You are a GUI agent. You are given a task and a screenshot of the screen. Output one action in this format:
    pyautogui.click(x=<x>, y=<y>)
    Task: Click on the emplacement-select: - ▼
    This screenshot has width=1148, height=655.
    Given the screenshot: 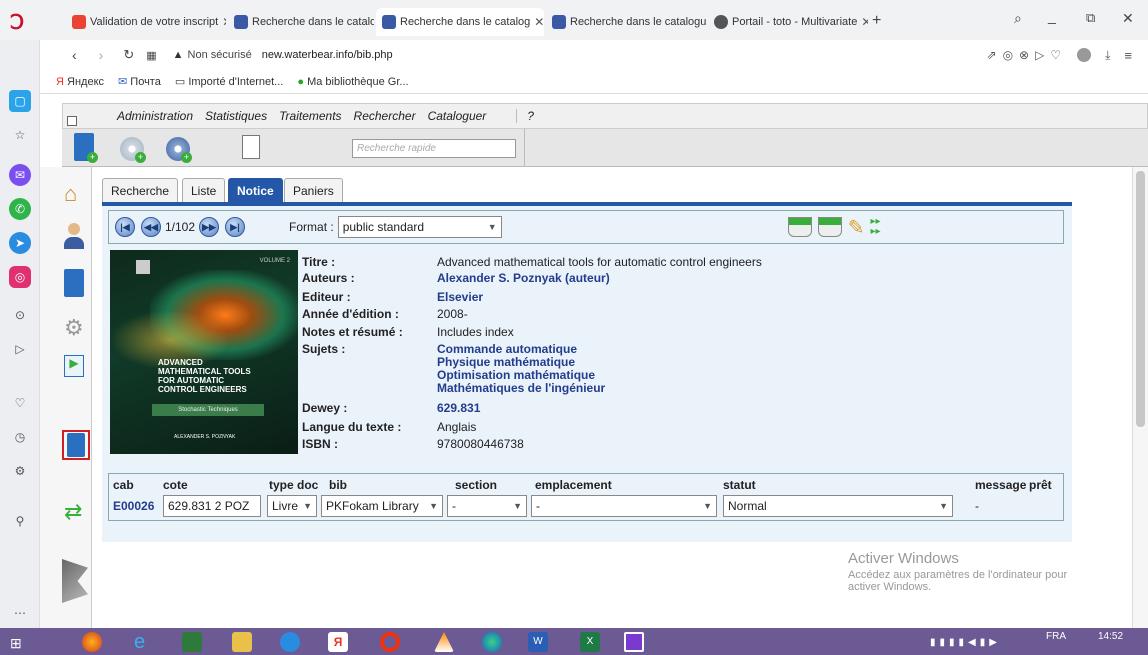 What is the action you would take?
    pyautogui.click(x=624, y=506)
    